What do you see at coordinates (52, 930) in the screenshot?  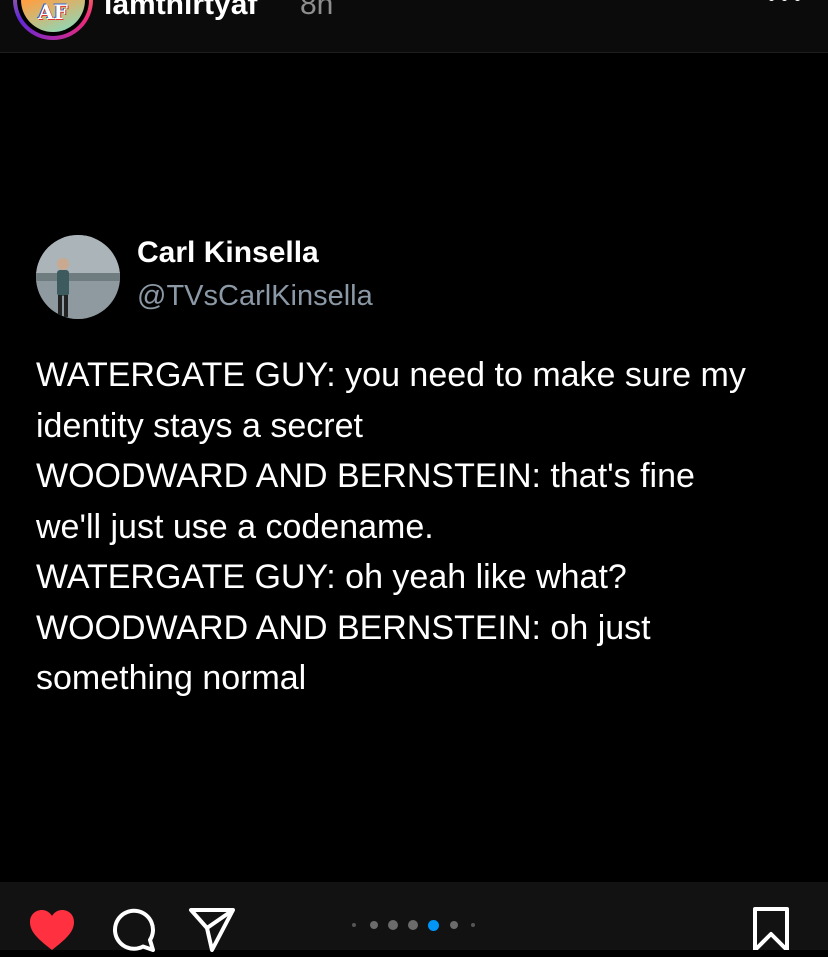 I see `heart-icon` at bounding box center [52, 930].